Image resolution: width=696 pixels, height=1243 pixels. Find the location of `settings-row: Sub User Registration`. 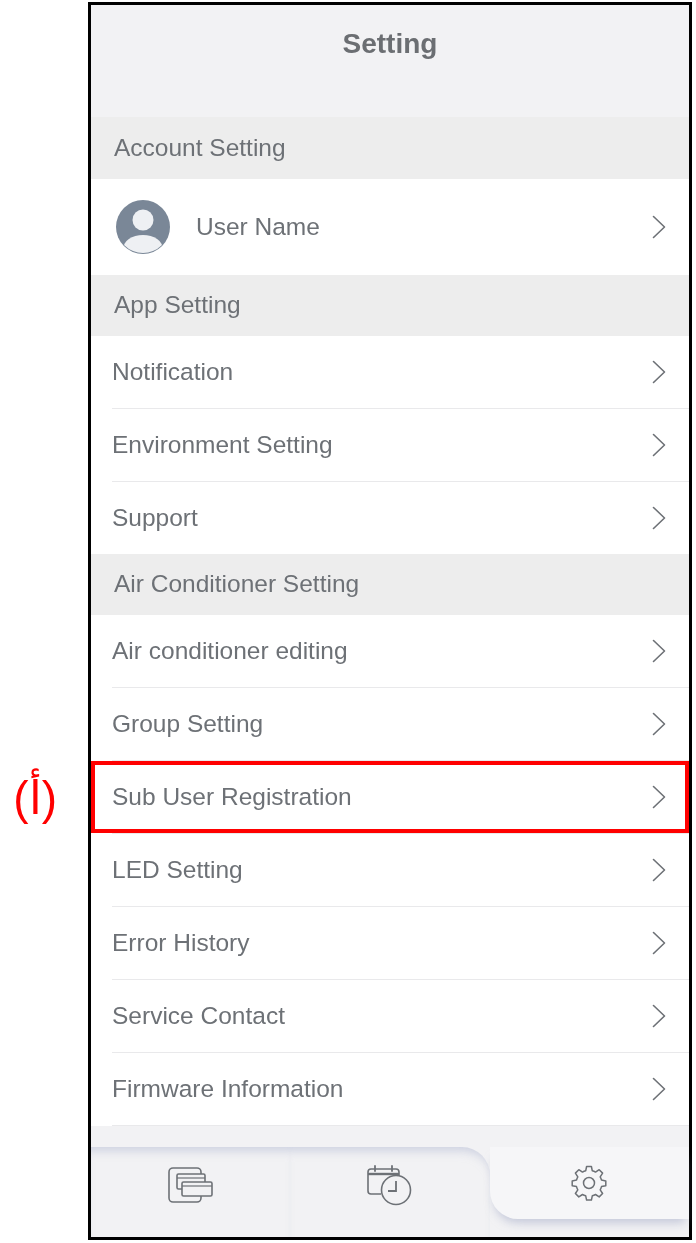

settings-row: Sub User Registration is located at coordinates (390, 797).